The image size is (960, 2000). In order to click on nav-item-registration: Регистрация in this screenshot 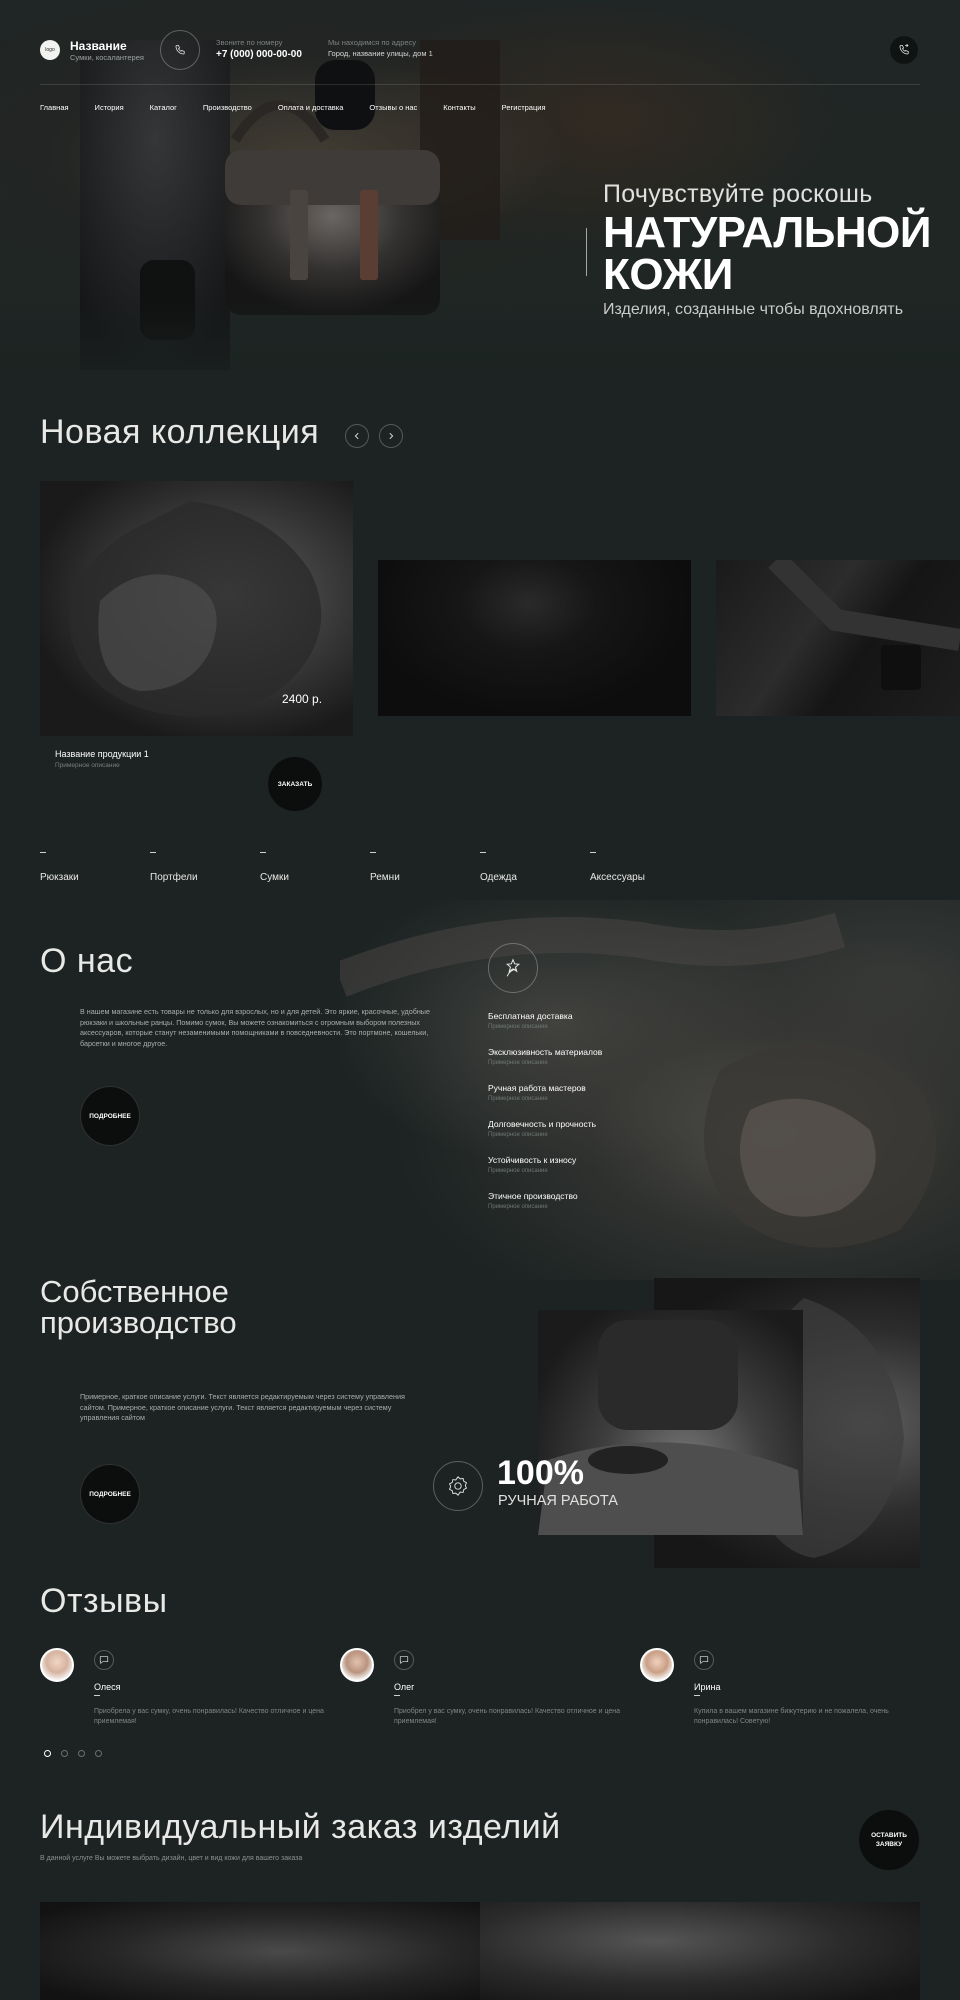, I will do `click(524, 107)`.